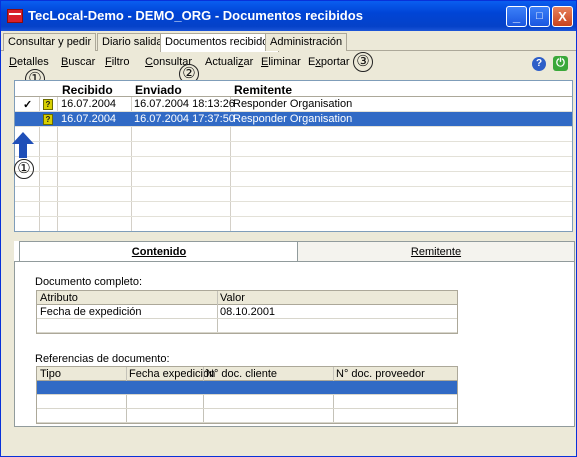 This screenshot has height=457, width=577. What do you see at coordinates (32, 62) in the screenshot?
I see `detalles-label-post: etalles` at bounding box center [32, 62].